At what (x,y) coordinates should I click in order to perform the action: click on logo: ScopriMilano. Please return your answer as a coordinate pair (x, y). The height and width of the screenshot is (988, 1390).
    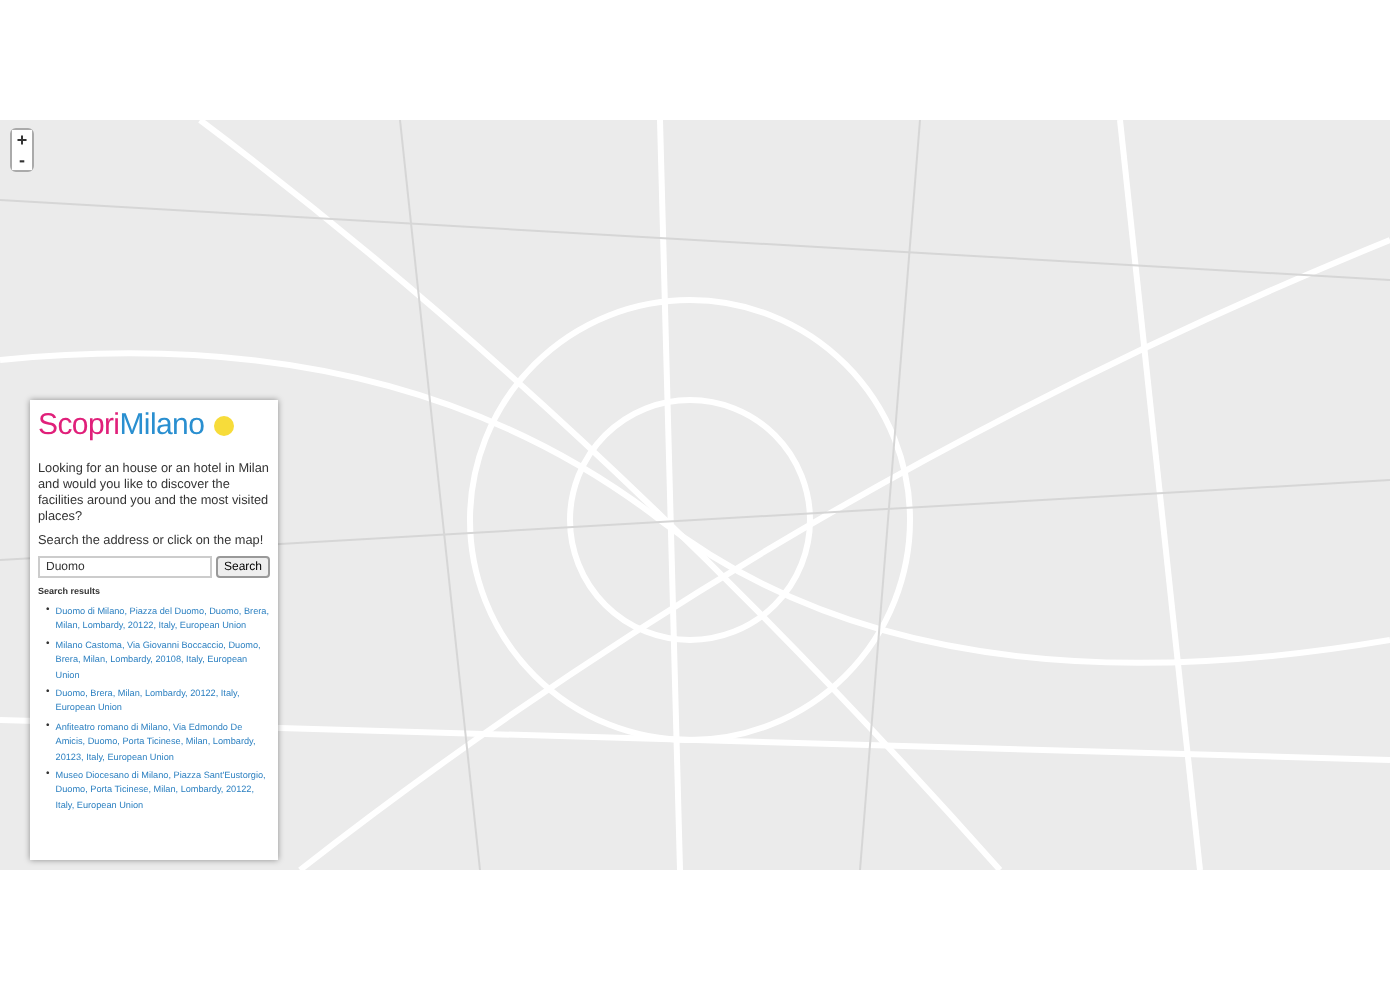
    Looking at the image, I should click on (121, 425).